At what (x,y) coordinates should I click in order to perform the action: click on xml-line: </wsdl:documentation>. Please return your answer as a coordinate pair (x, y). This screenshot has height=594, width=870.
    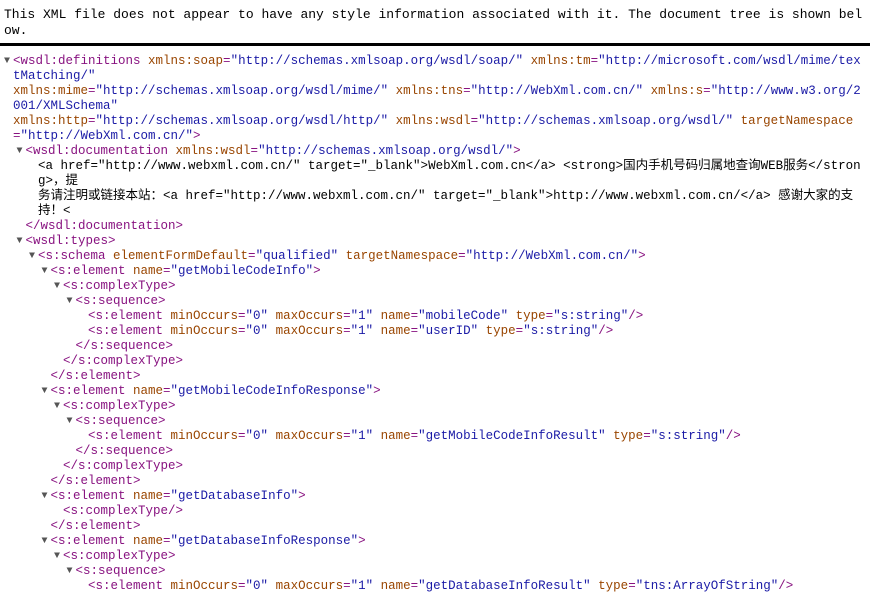
    Looking at the image, I should click on (435, 226).